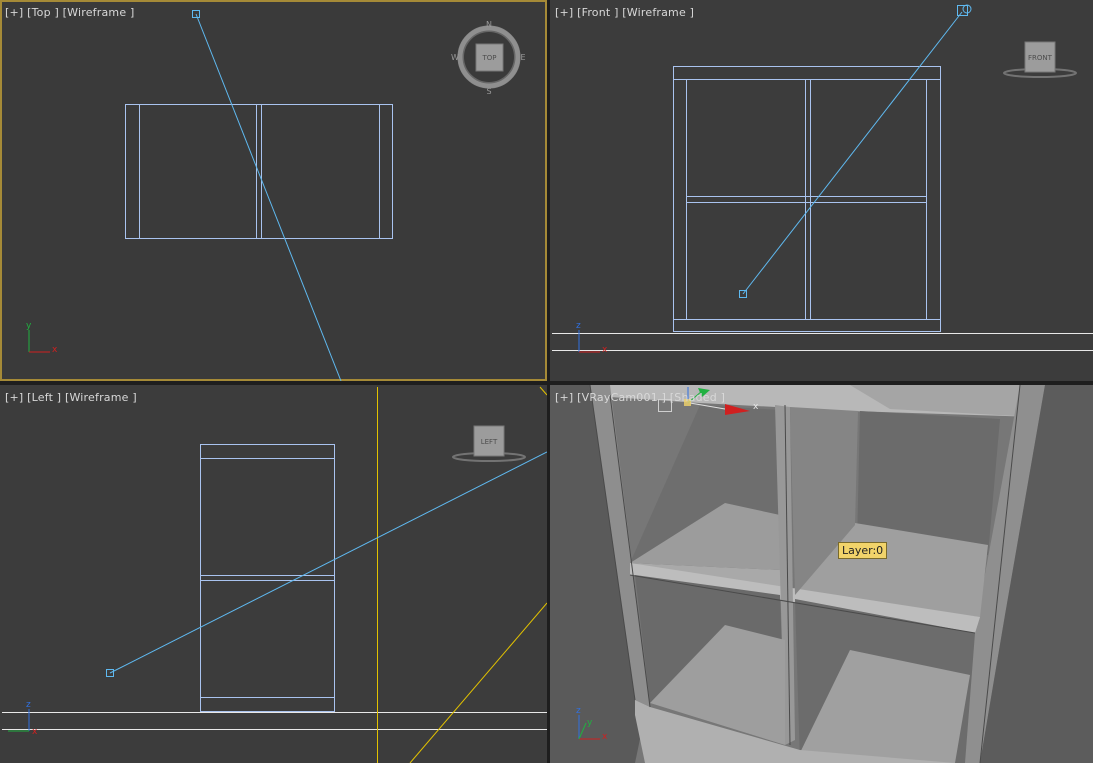 The width and height of the screenshot is (1093, 763). What do you see at coordinates (488, 91) in the screenshot?
I see `compass-s: S` at bounding box center [488, 91].